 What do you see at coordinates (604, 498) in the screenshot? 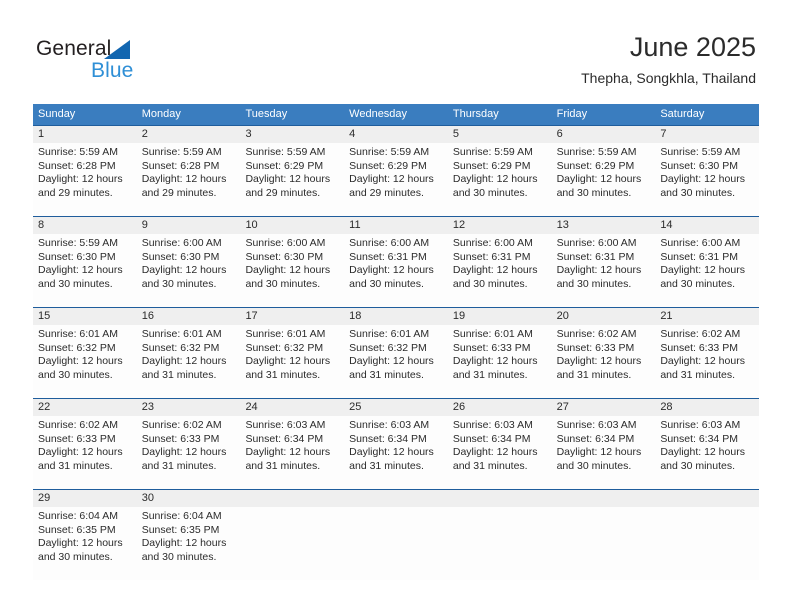
I see `day-number-empty` at bounding box center [604, 498].